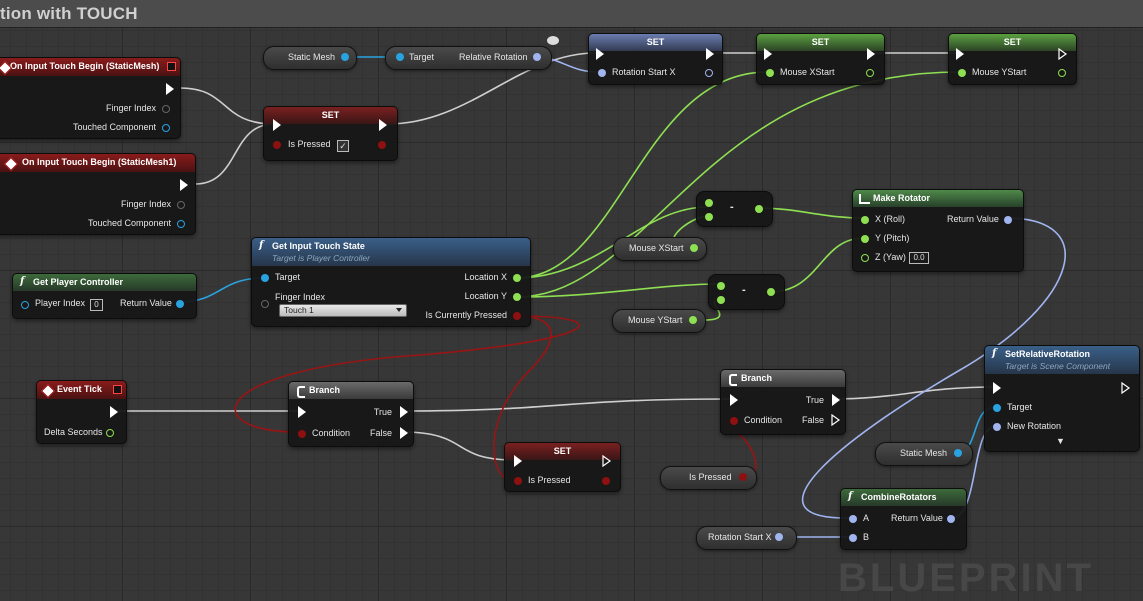 The height and width of the screenshot is (601, 1143). I want to click on subtract-node-1: -, so click(734, 209).